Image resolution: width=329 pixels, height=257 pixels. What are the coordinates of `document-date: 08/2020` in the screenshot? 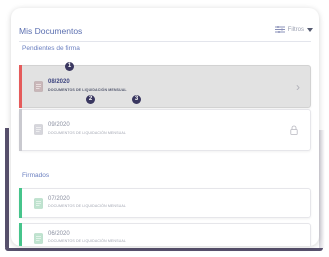 It's located at (59, 82).